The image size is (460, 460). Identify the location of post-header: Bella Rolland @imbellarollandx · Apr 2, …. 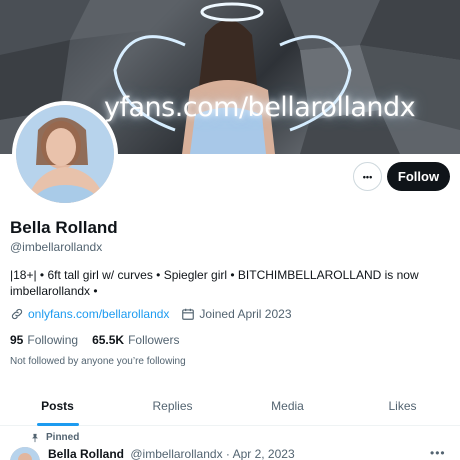
(171, 453).